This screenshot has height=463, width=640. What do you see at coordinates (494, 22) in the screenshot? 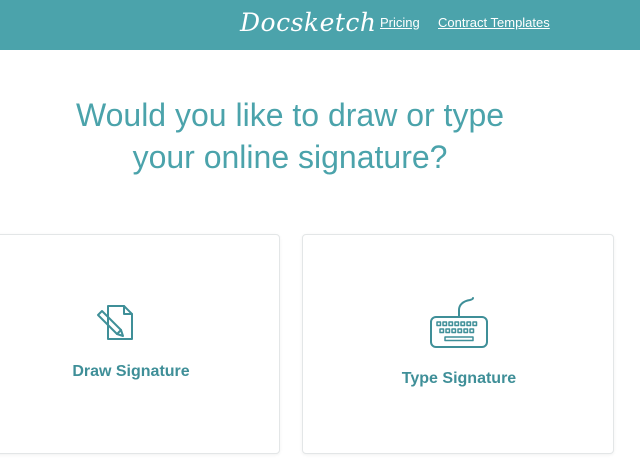
I see `nav-link-contract-templates: Contract Templates` at bounding box center [494, 22].